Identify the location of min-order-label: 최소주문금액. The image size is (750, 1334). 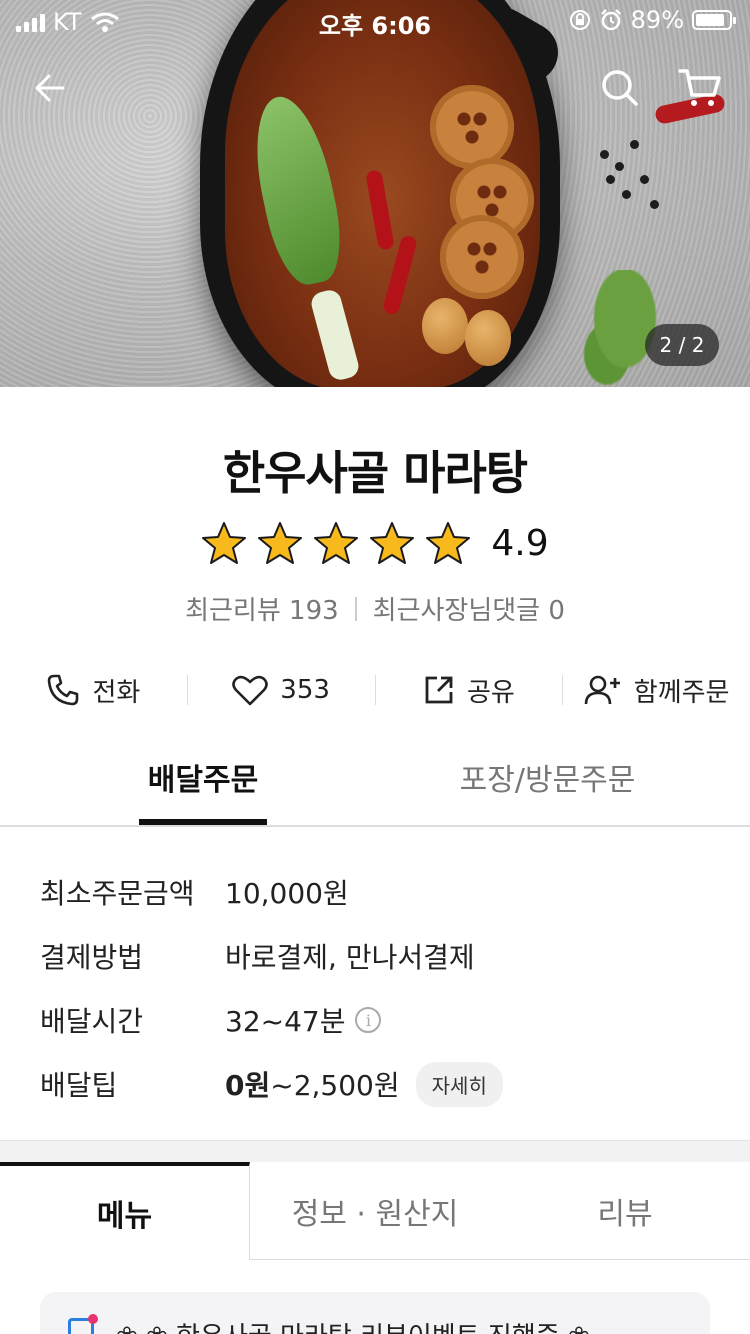
(117, 893).